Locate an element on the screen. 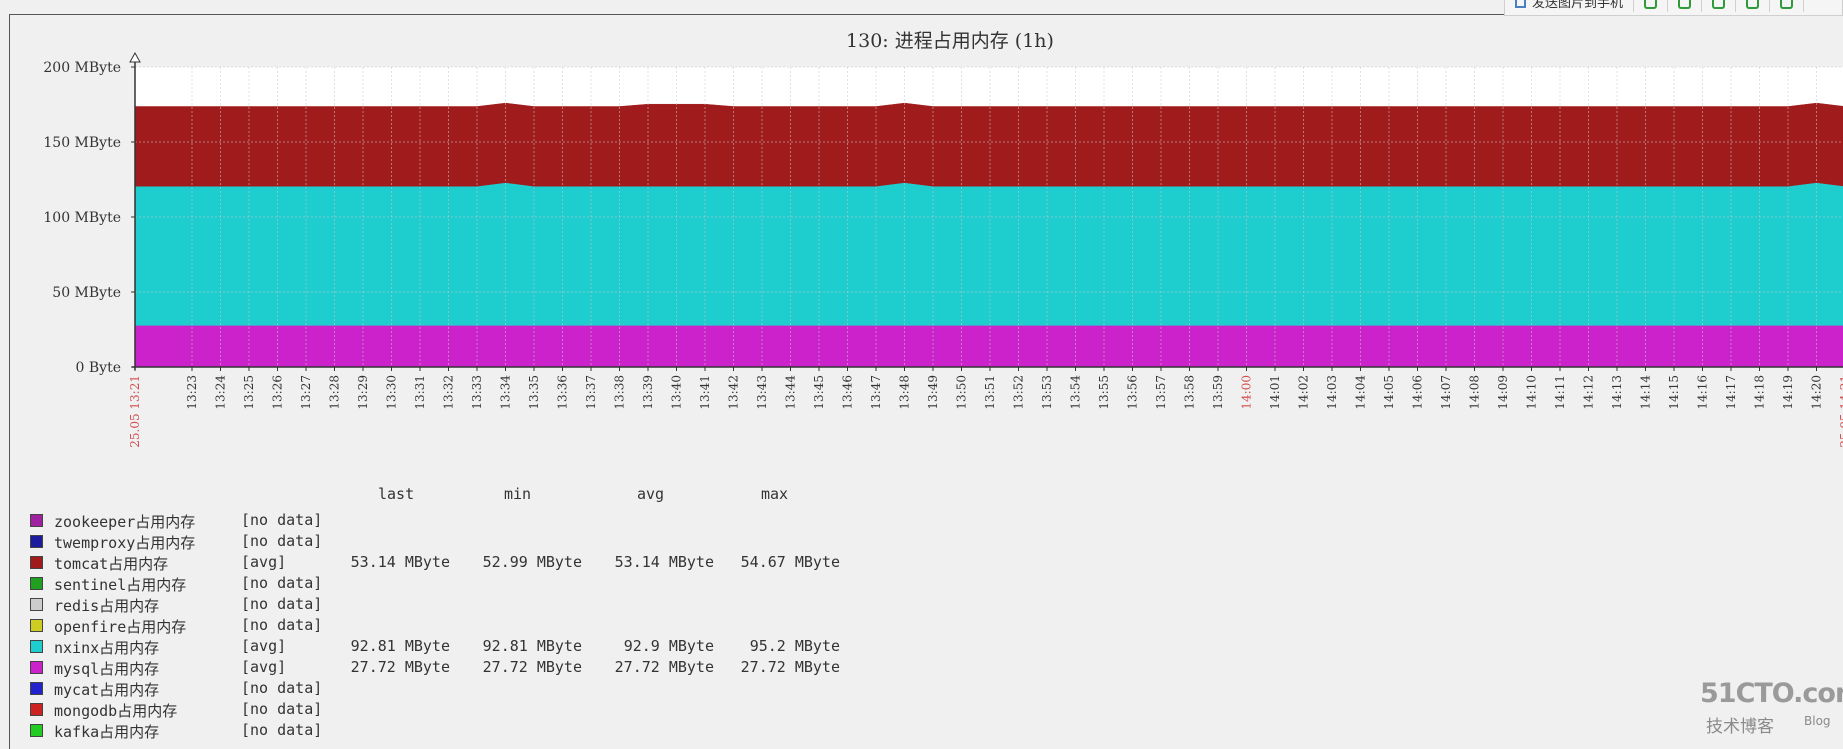 Image resolution: width=1843 pixels, height=749 pixels. x-tick-label: 13:26 is located at coordinates (278, 392).